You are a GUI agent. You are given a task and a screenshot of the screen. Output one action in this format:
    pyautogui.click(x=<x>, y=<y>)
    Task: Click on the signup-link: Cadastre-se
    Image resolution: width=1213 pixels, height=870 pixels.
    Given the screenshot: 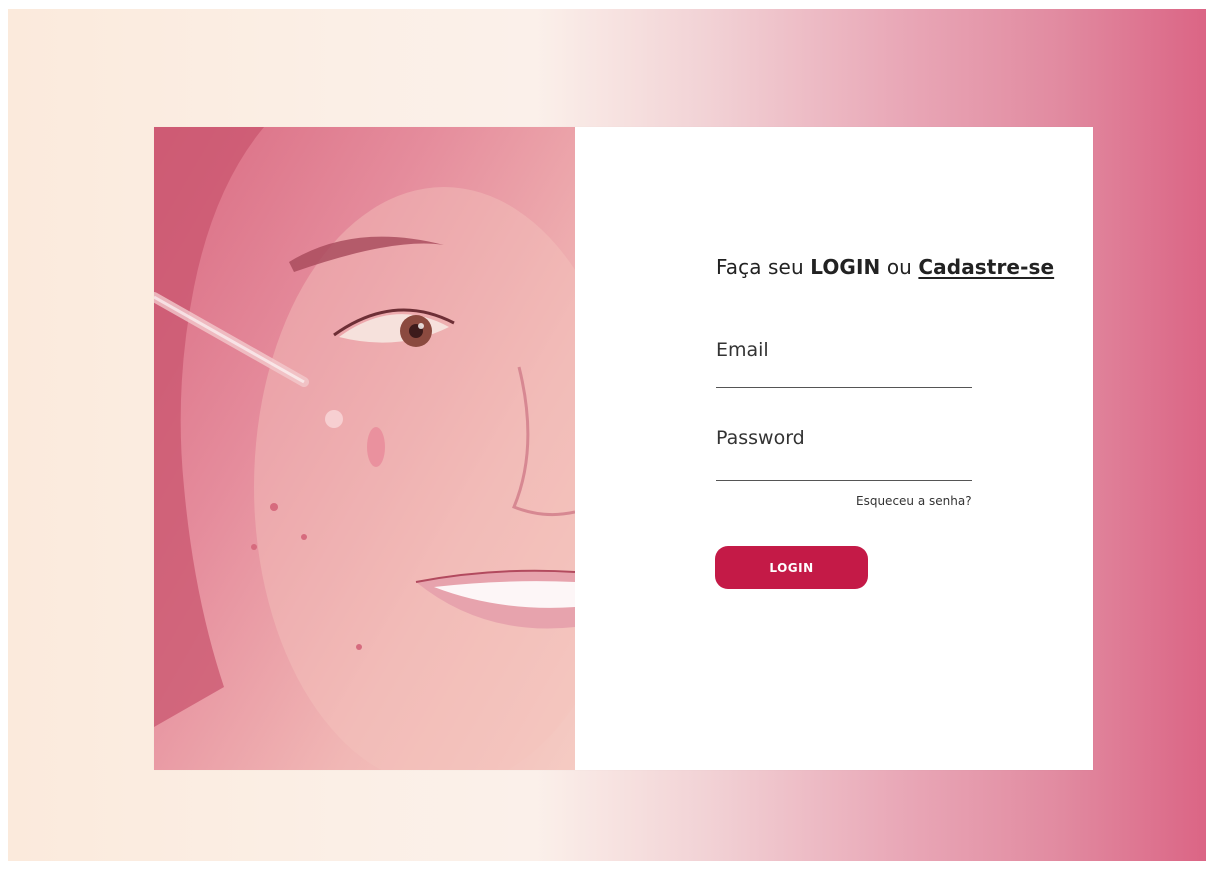 What is the action you would take?
    pyautogui.click(x=986, y=267)
    